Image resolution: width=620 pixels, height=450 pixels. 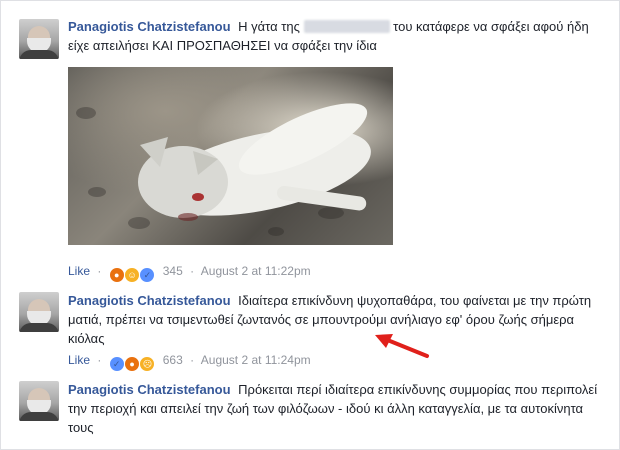 What do you see at coordinates (256, 360) in the screenshot?
I see `timestamp: August 2 at 11:24pm` at bounding box center [256, 360].